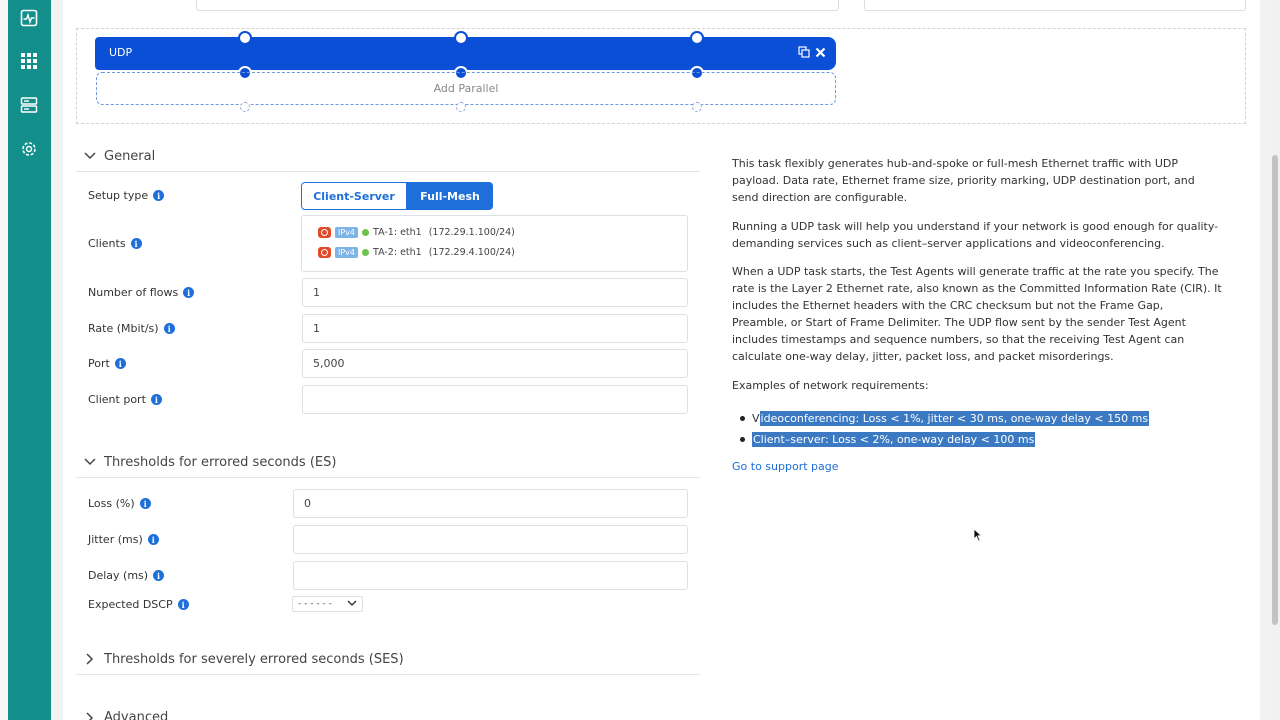  Describe the element at coordinates (388, 156) in the screenshot. I see `general-section-header: General` at that location.